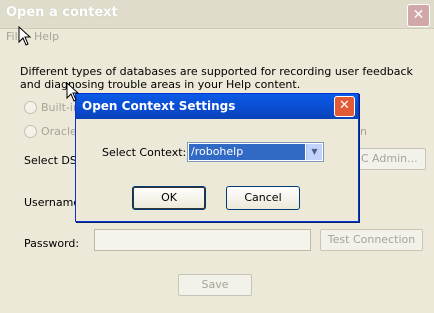  Describe the element at coordinates (59, 131) in the screenshot. I see `radio-oracle-label: Oracle` at that location.